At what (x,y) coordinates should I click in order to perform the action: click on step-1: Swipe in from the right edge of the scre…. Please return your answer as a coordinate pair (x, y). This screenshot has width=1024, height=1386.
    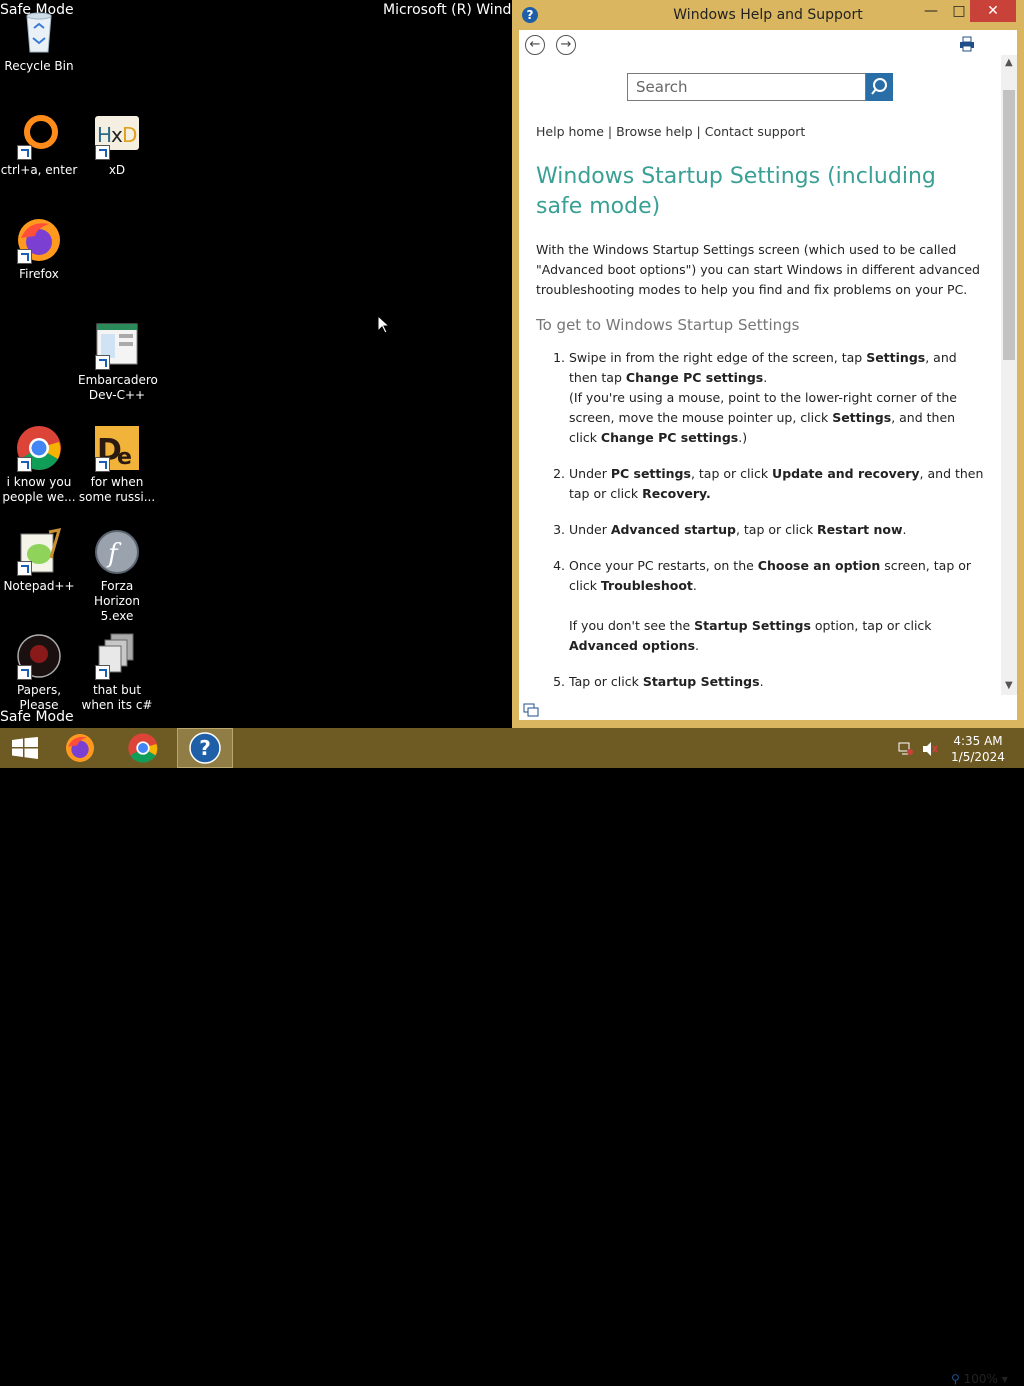
    Looking at the image, I should click on (777, 398).